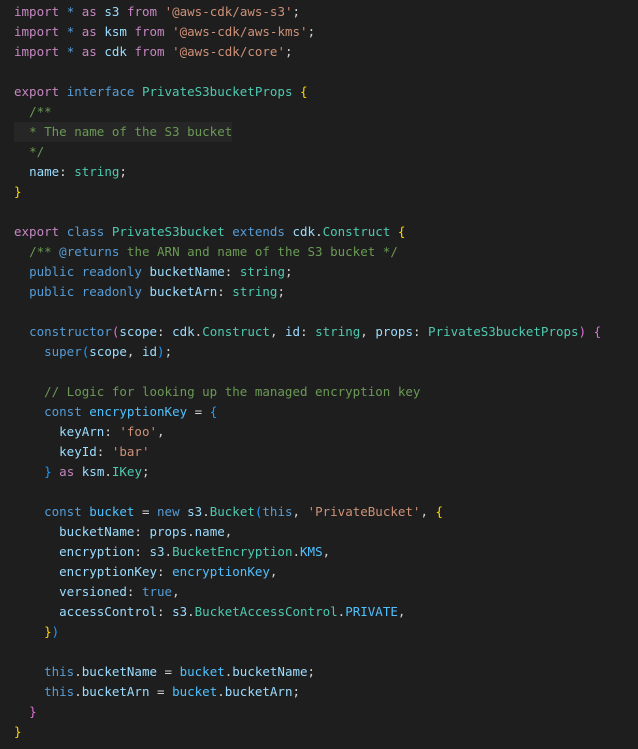 This screenshot has width=638, height=749. I want to click on code-line: bucketName: props.name,, so click(123, 532).